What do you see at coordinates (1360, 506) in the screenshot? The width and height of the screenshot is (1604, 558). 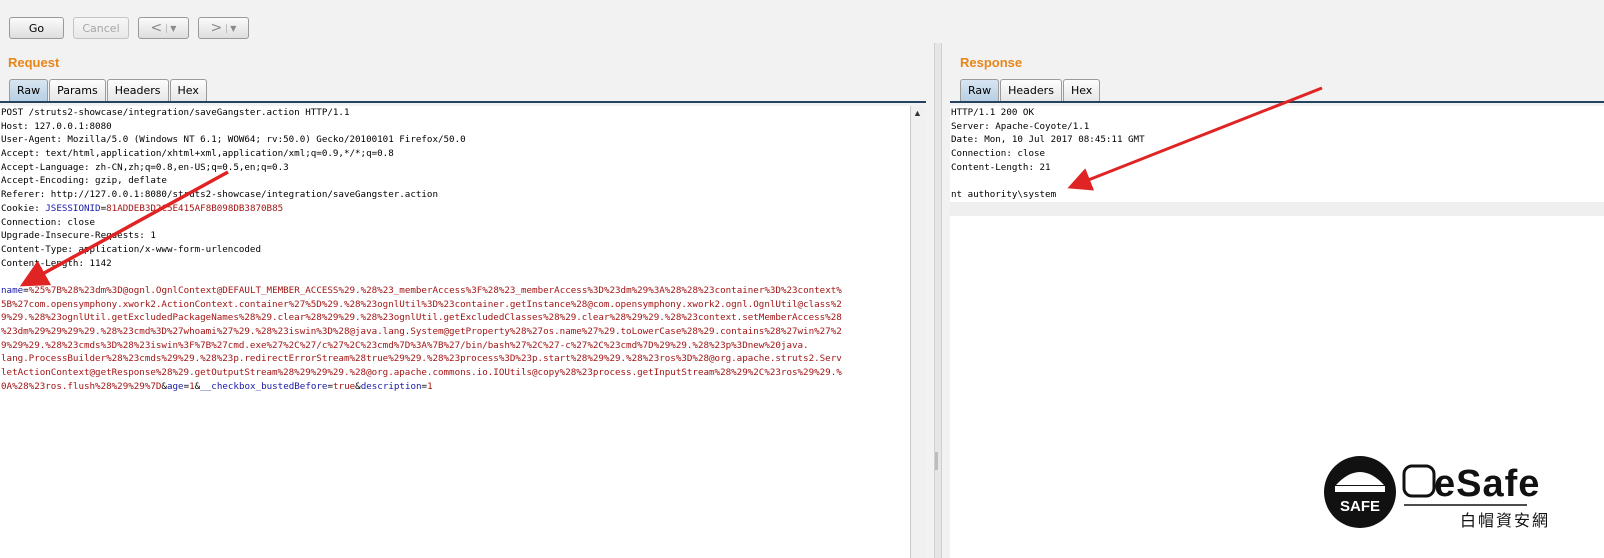 I see `logo-badge-text: SAFE` at bounding box center [1360, 506].